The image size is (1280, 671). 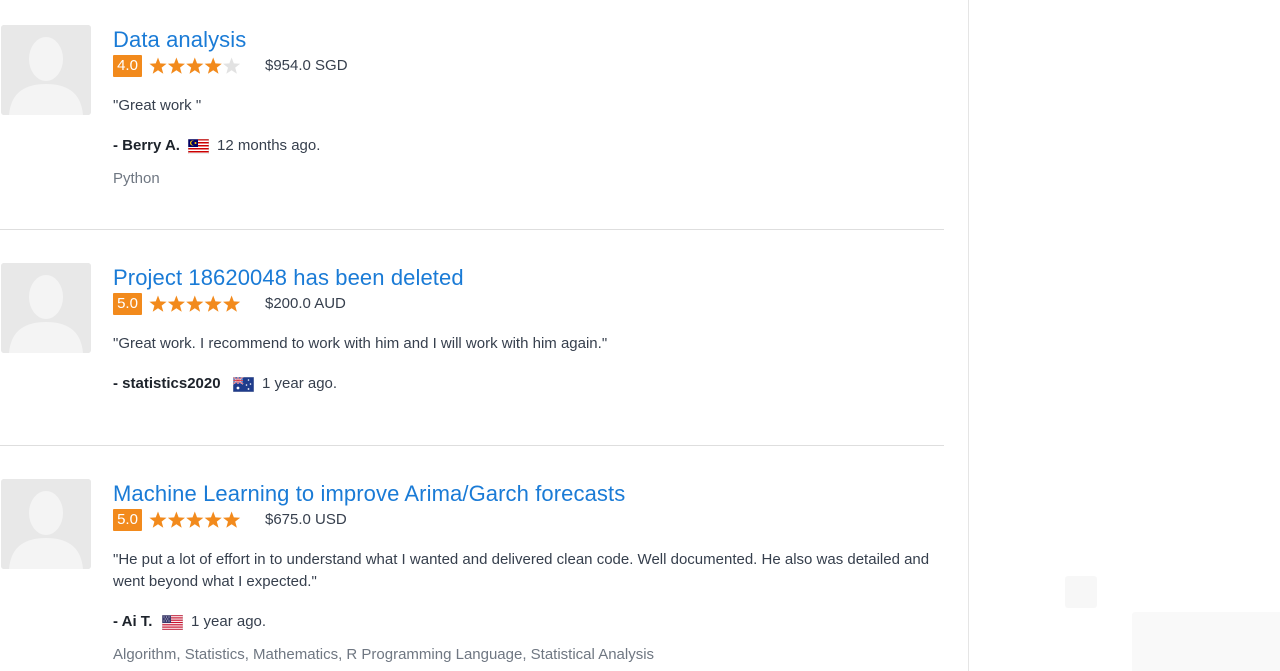 I want to click on review-quote: "Great work ", so click(x=157, y=105).